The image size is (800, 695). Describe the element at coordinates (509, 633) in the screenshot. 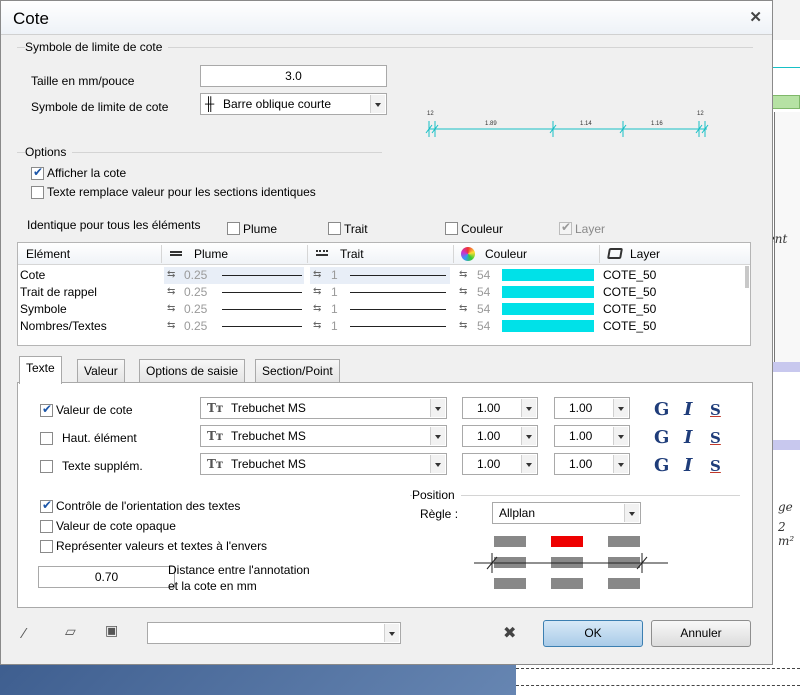

I see `tools-icon: ✖` at that location.